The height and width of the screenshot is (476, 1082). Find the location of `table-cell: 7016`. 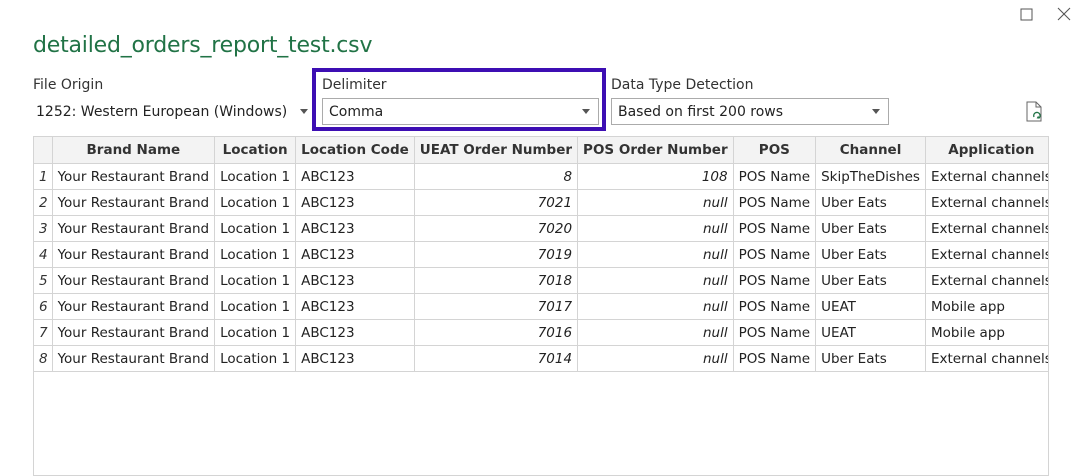

table-cell: 7016 is located at coordinates (496, 332).